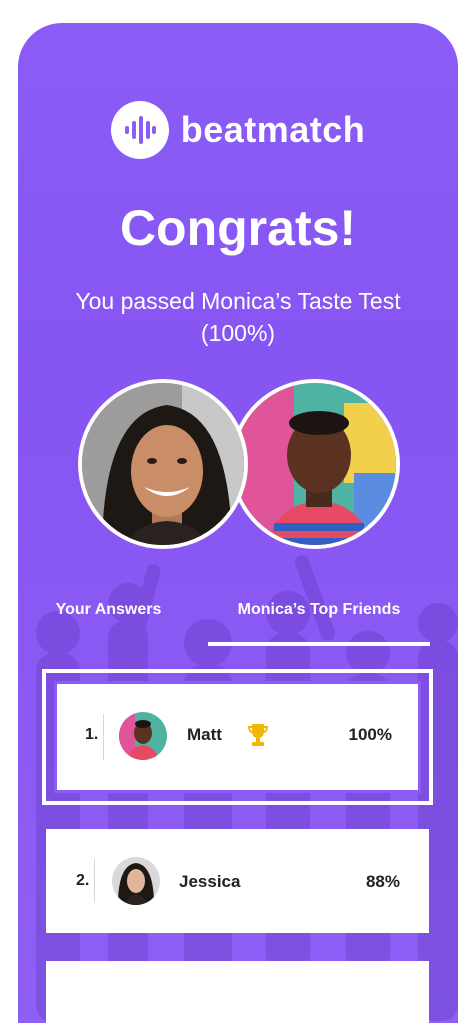 This screenshot has height=1023, width=476. I want to click on result-subhead: You passed Monica’s Taste Test (100%), so click(238, 317).